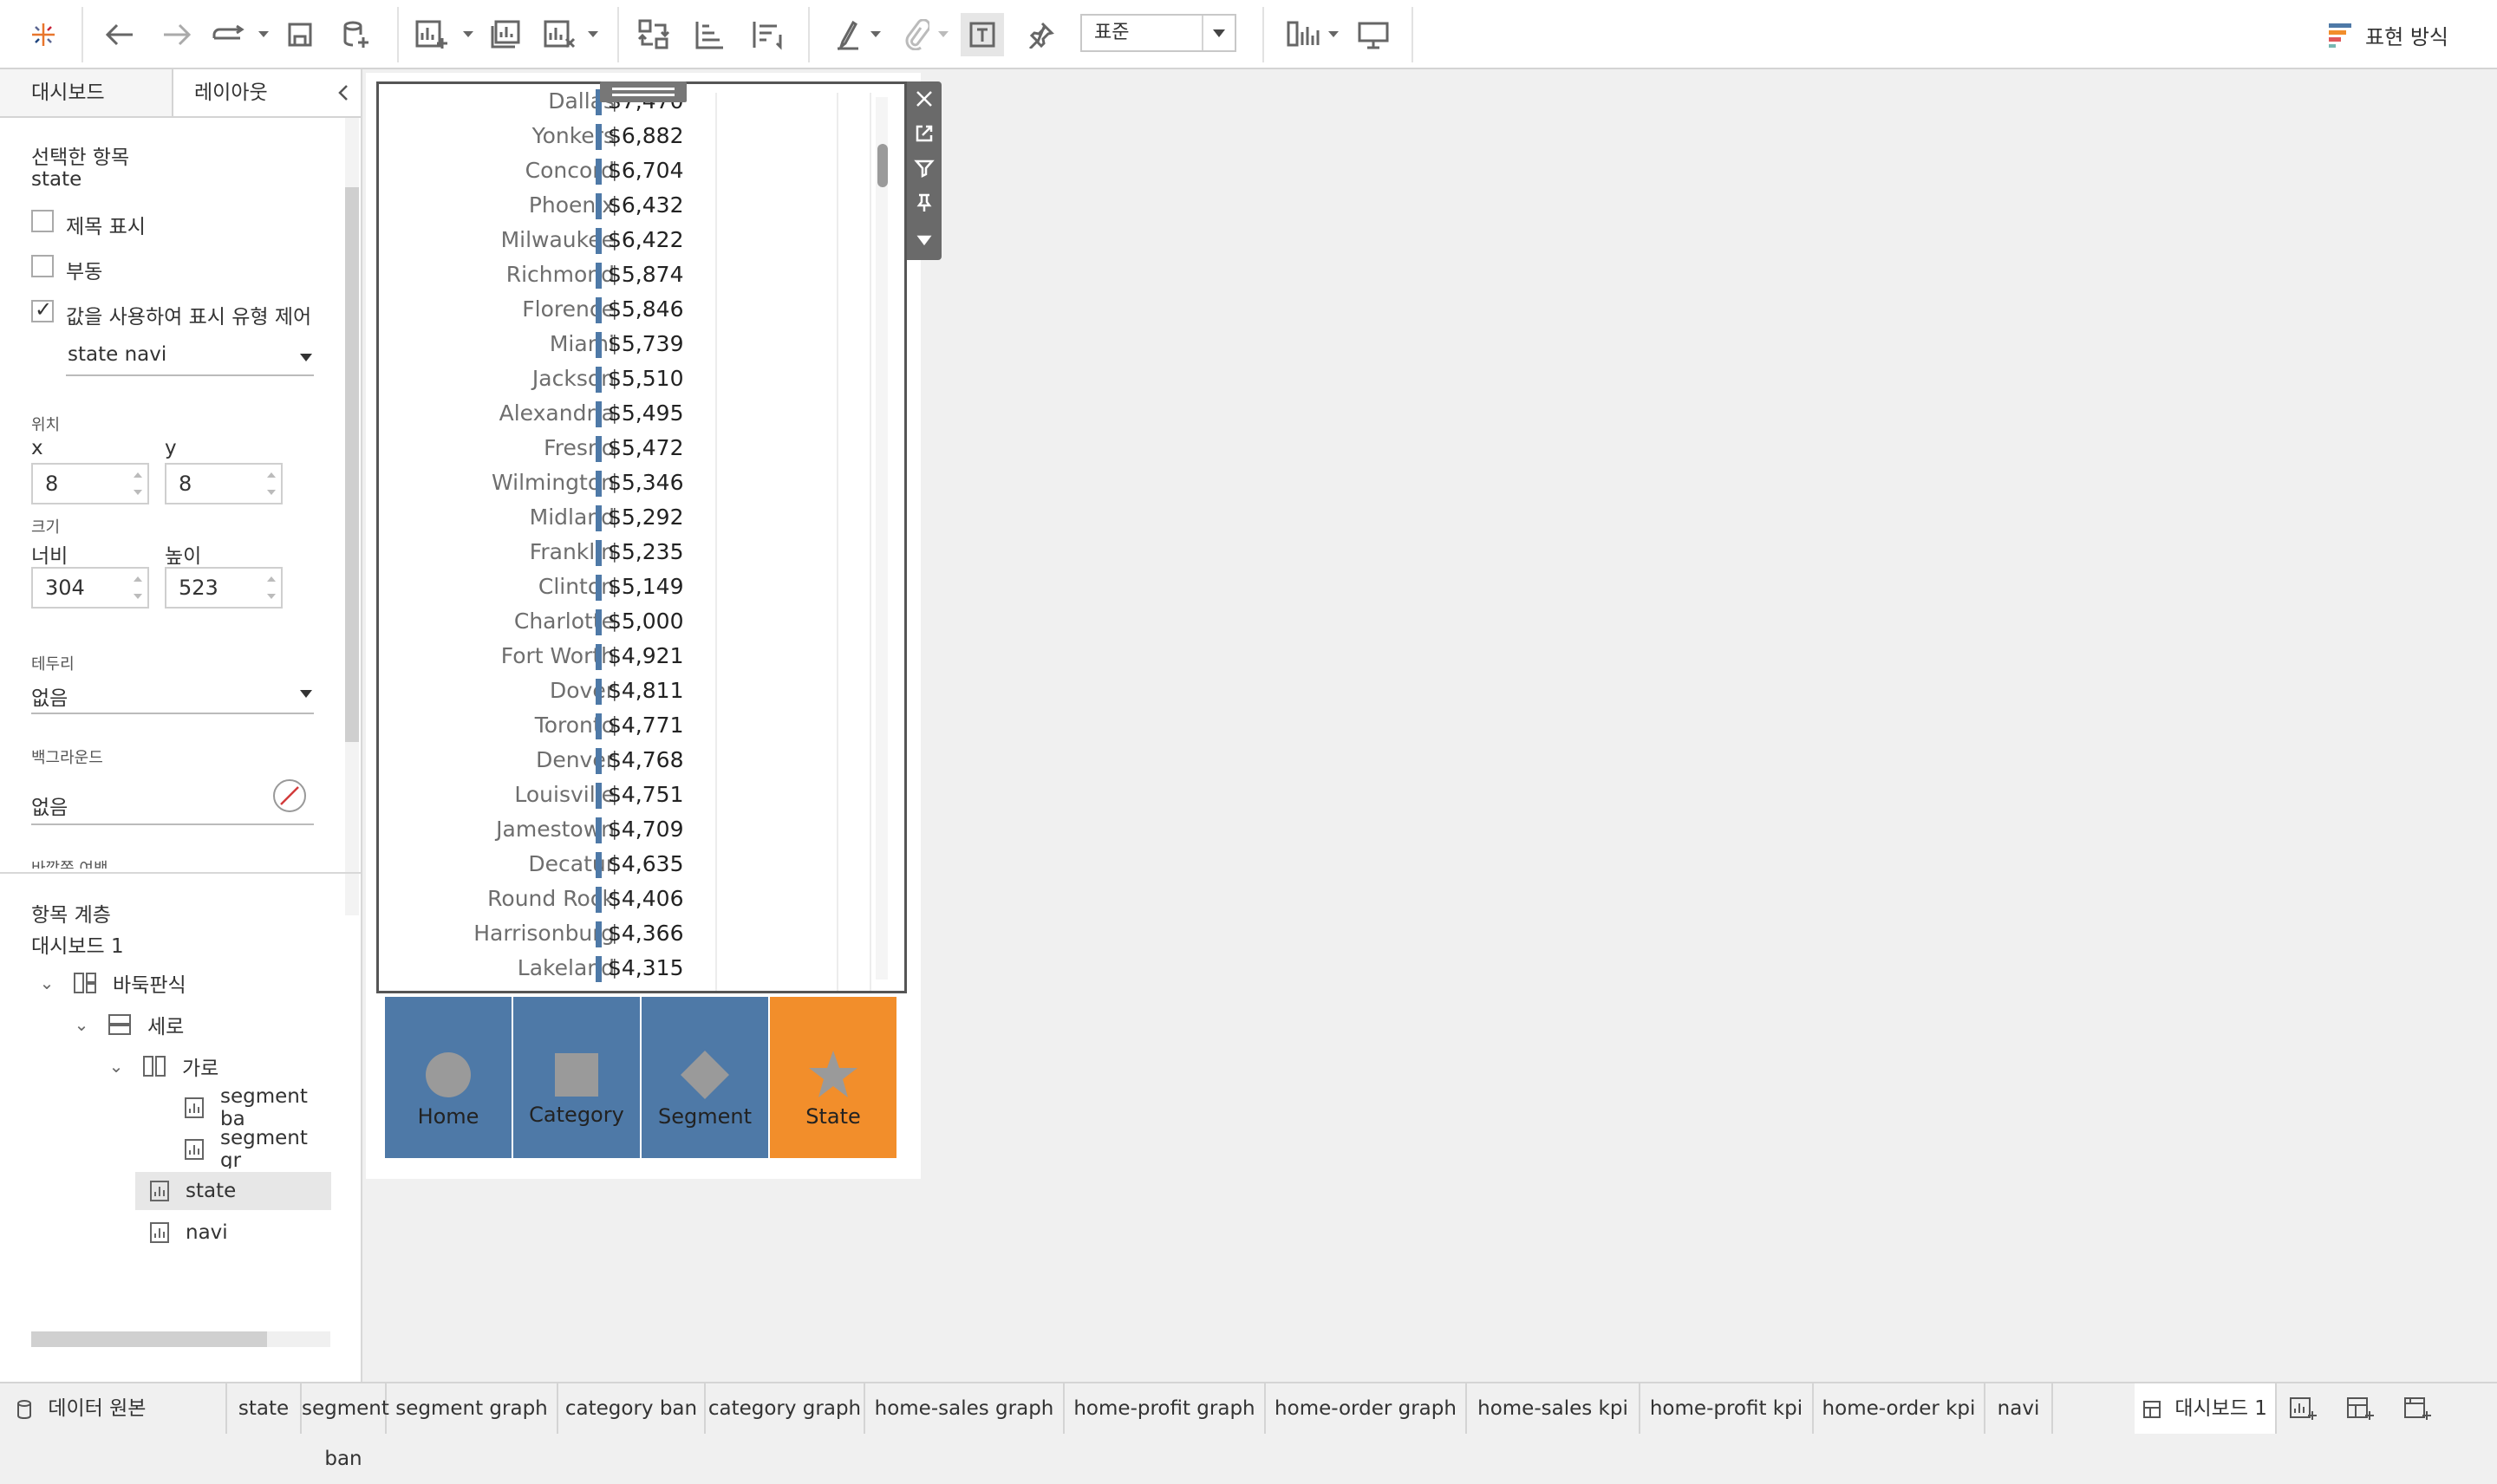  Describe the element at coordinates (965, 1408) in the screenshot. I see `sheet-tab: home-sales graph` at that location.